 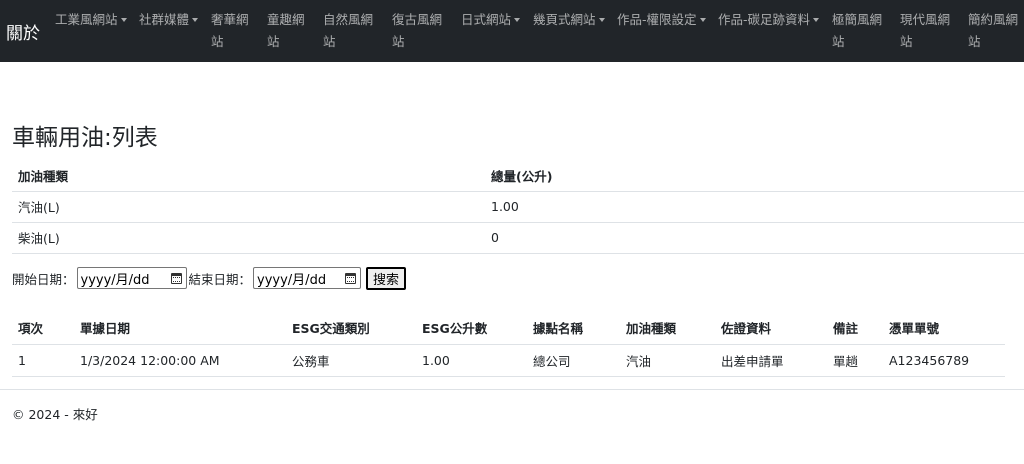 What do you see at coordinates (43, 279) in the screenshot?
I see `start-date-label: 開始日期：` at bounding box center [43, 279].